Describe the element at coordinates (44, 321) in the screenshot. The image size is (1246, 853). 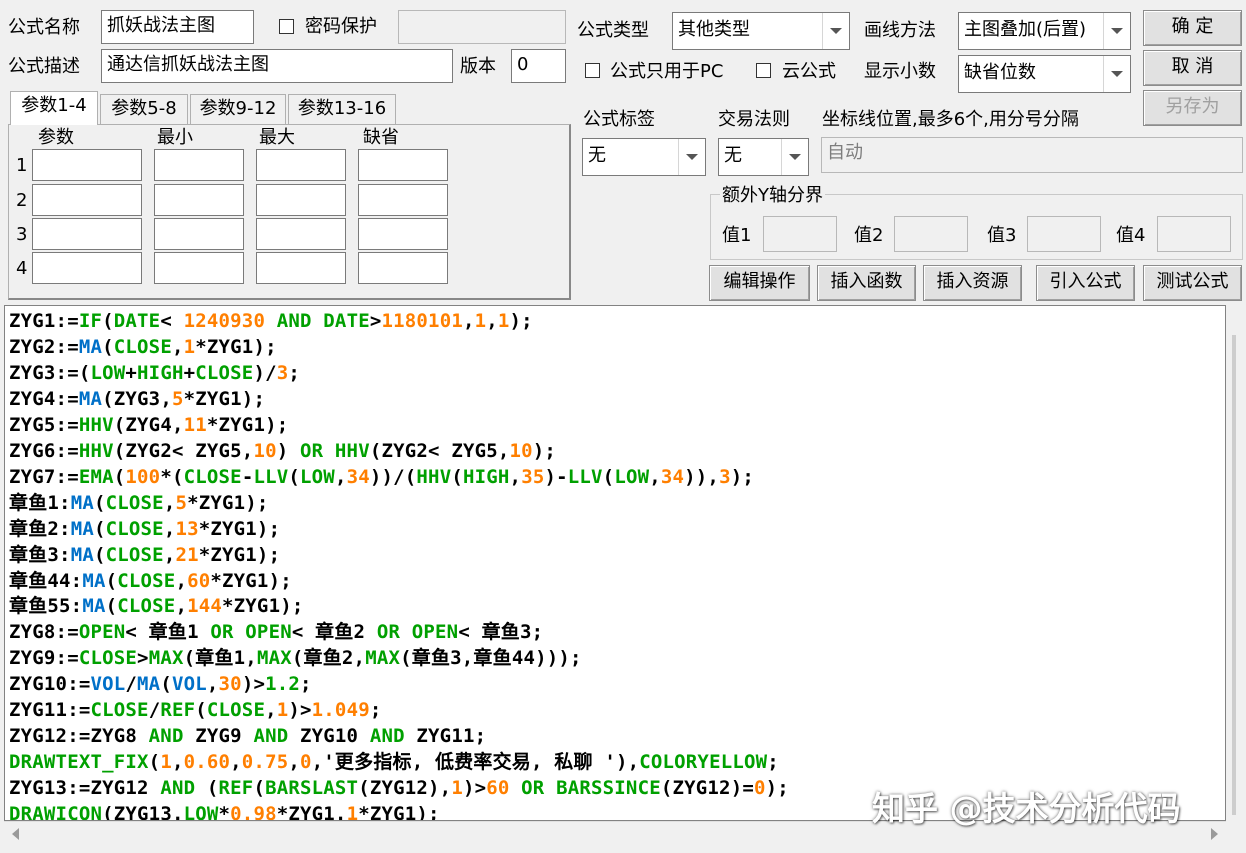
I see `code-token: ZYG1:=` at that location.